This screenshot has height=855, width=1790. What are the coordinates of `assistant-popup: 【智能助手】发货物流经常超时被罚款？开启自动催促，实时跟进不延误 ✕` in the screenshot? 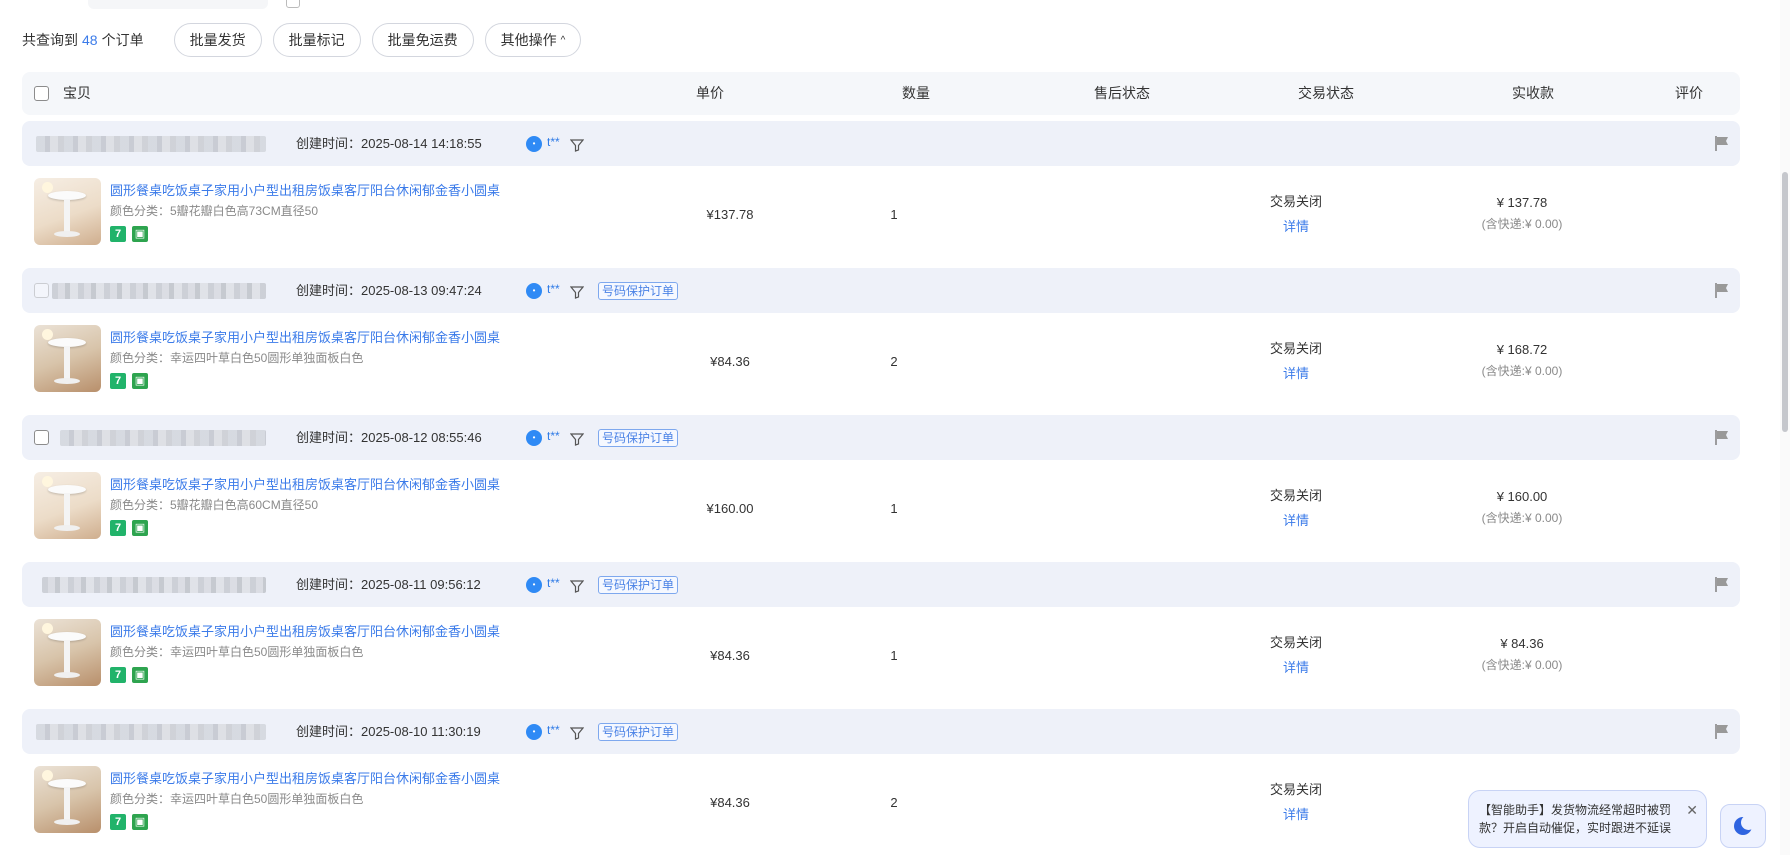 It's located at (1587, 819).